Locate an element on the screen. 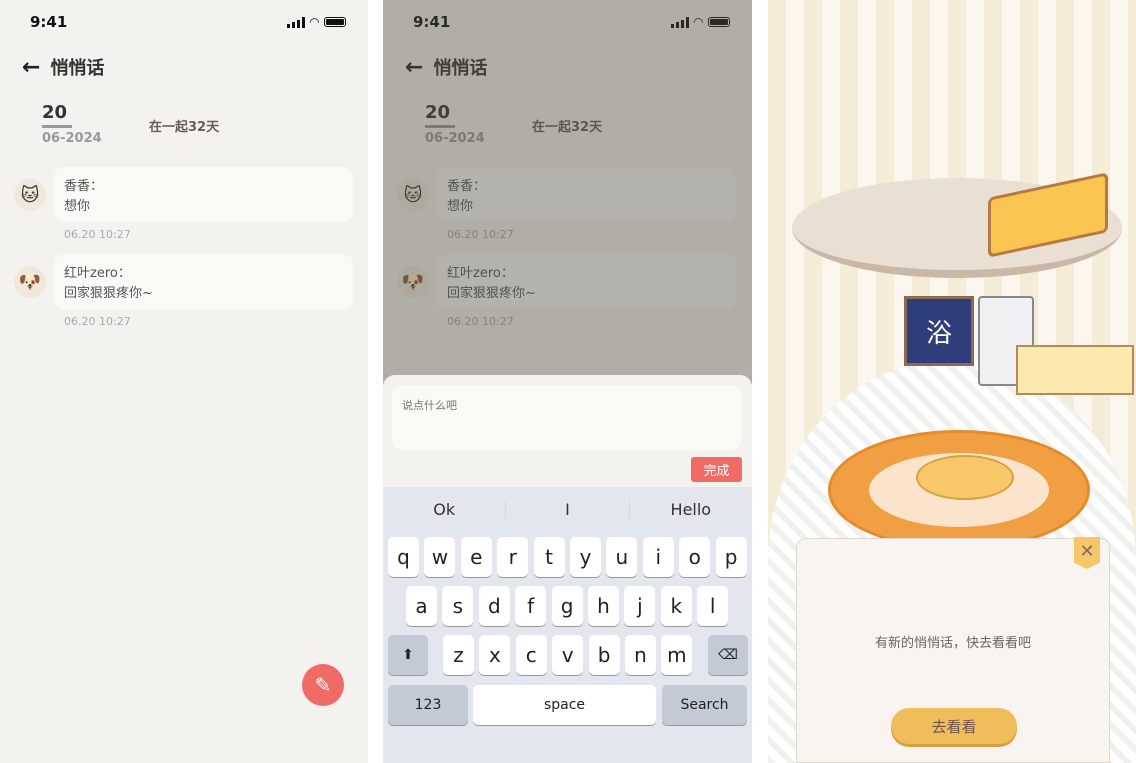 This screenshot has height=763, width=1136. key-l: l is located at coordinates (713, 606).